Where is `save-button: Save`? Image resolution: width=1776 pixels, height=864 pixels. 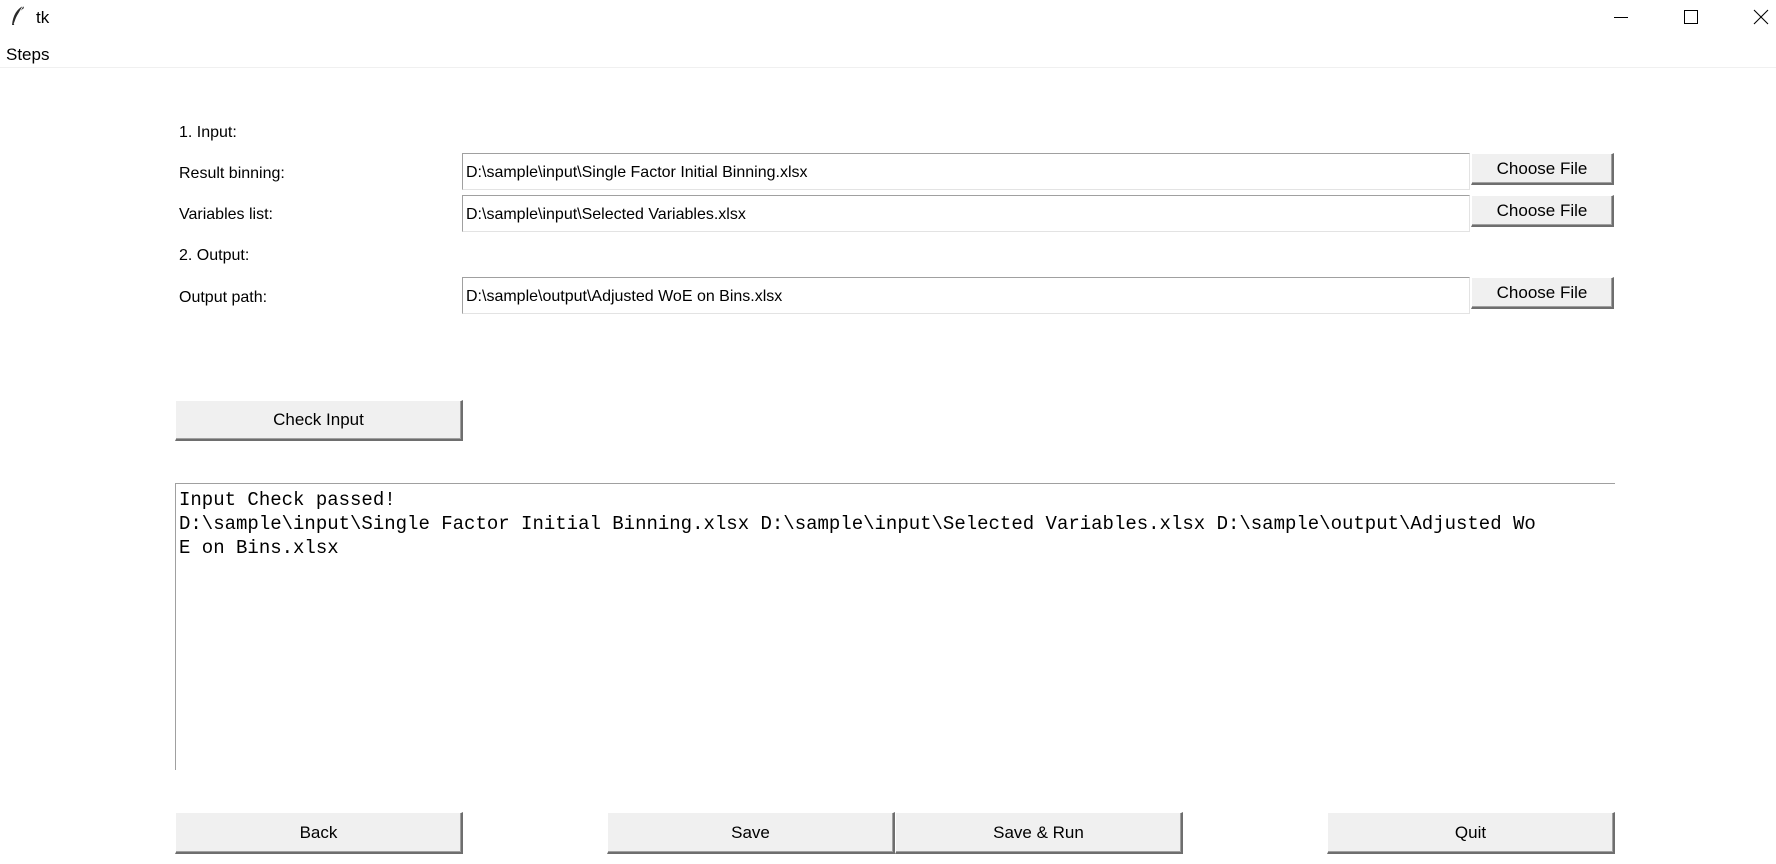 save-button: Save is located at coordinates (751, 833).